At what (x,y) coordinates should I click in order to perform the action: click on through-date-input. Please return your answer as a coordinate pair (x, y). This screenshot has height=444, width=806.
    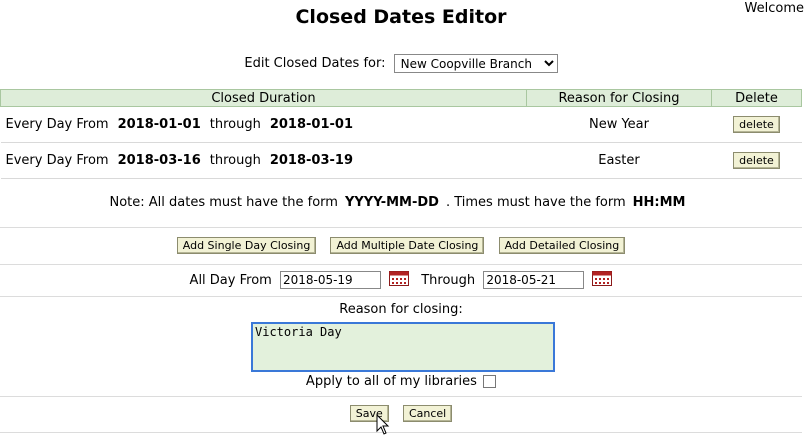
    Looking at the image, I should click on (534, 280).